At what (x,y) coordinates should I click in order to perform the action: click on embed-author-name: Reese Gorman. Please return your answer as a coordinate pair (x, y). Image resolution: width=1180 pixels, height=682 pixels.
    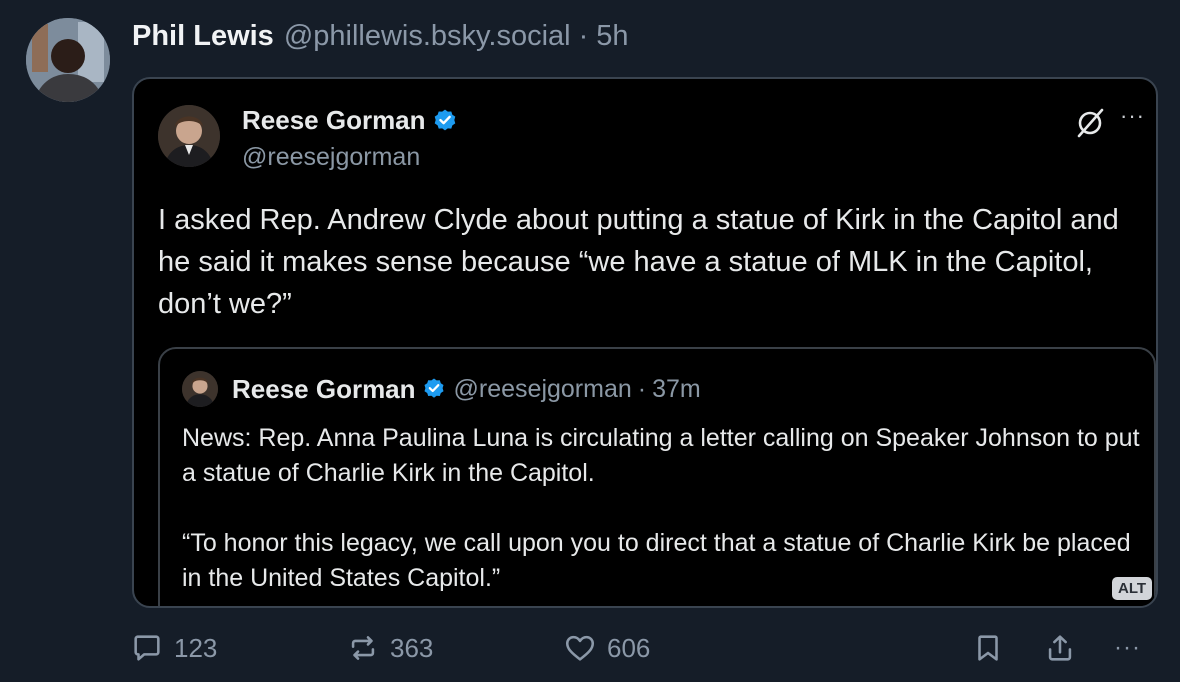
    Looking at the image, I should click on (334, 120).